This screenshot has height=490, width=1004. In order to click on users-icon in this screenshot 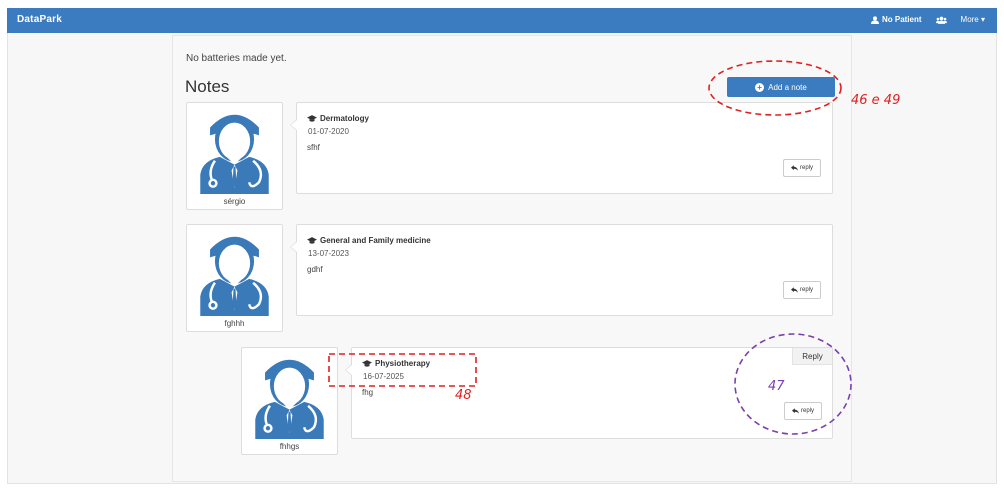, I will do `click(941, 20)`.